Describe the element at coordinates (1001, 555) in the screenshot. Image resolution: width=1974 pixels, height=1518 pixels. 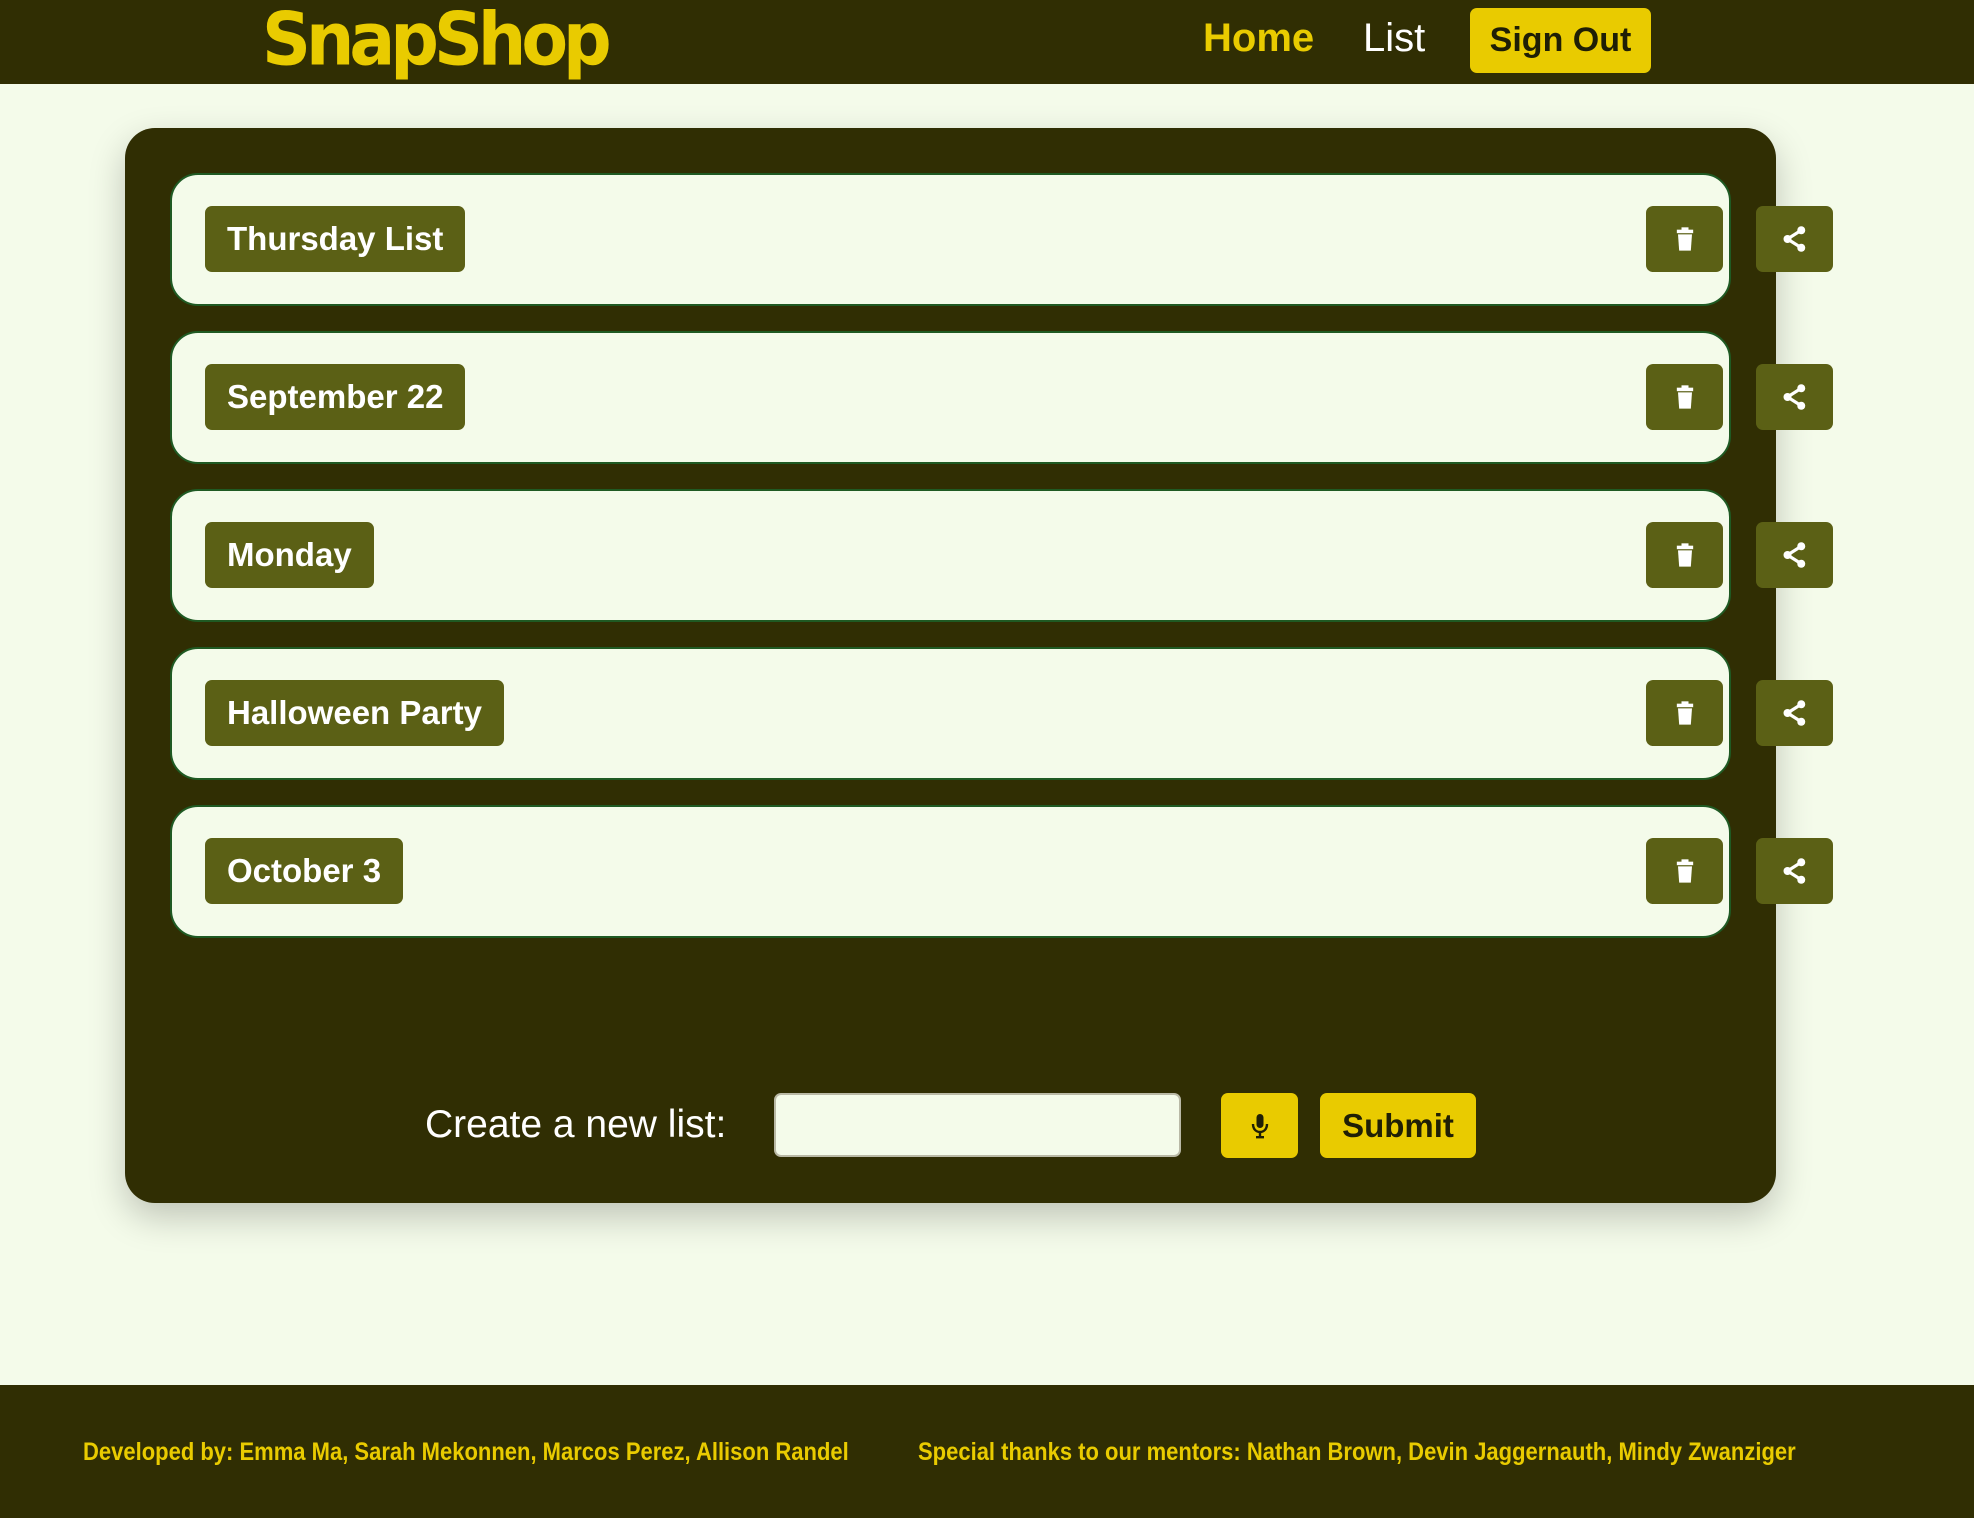
I see `list-item: Monday` at that location.